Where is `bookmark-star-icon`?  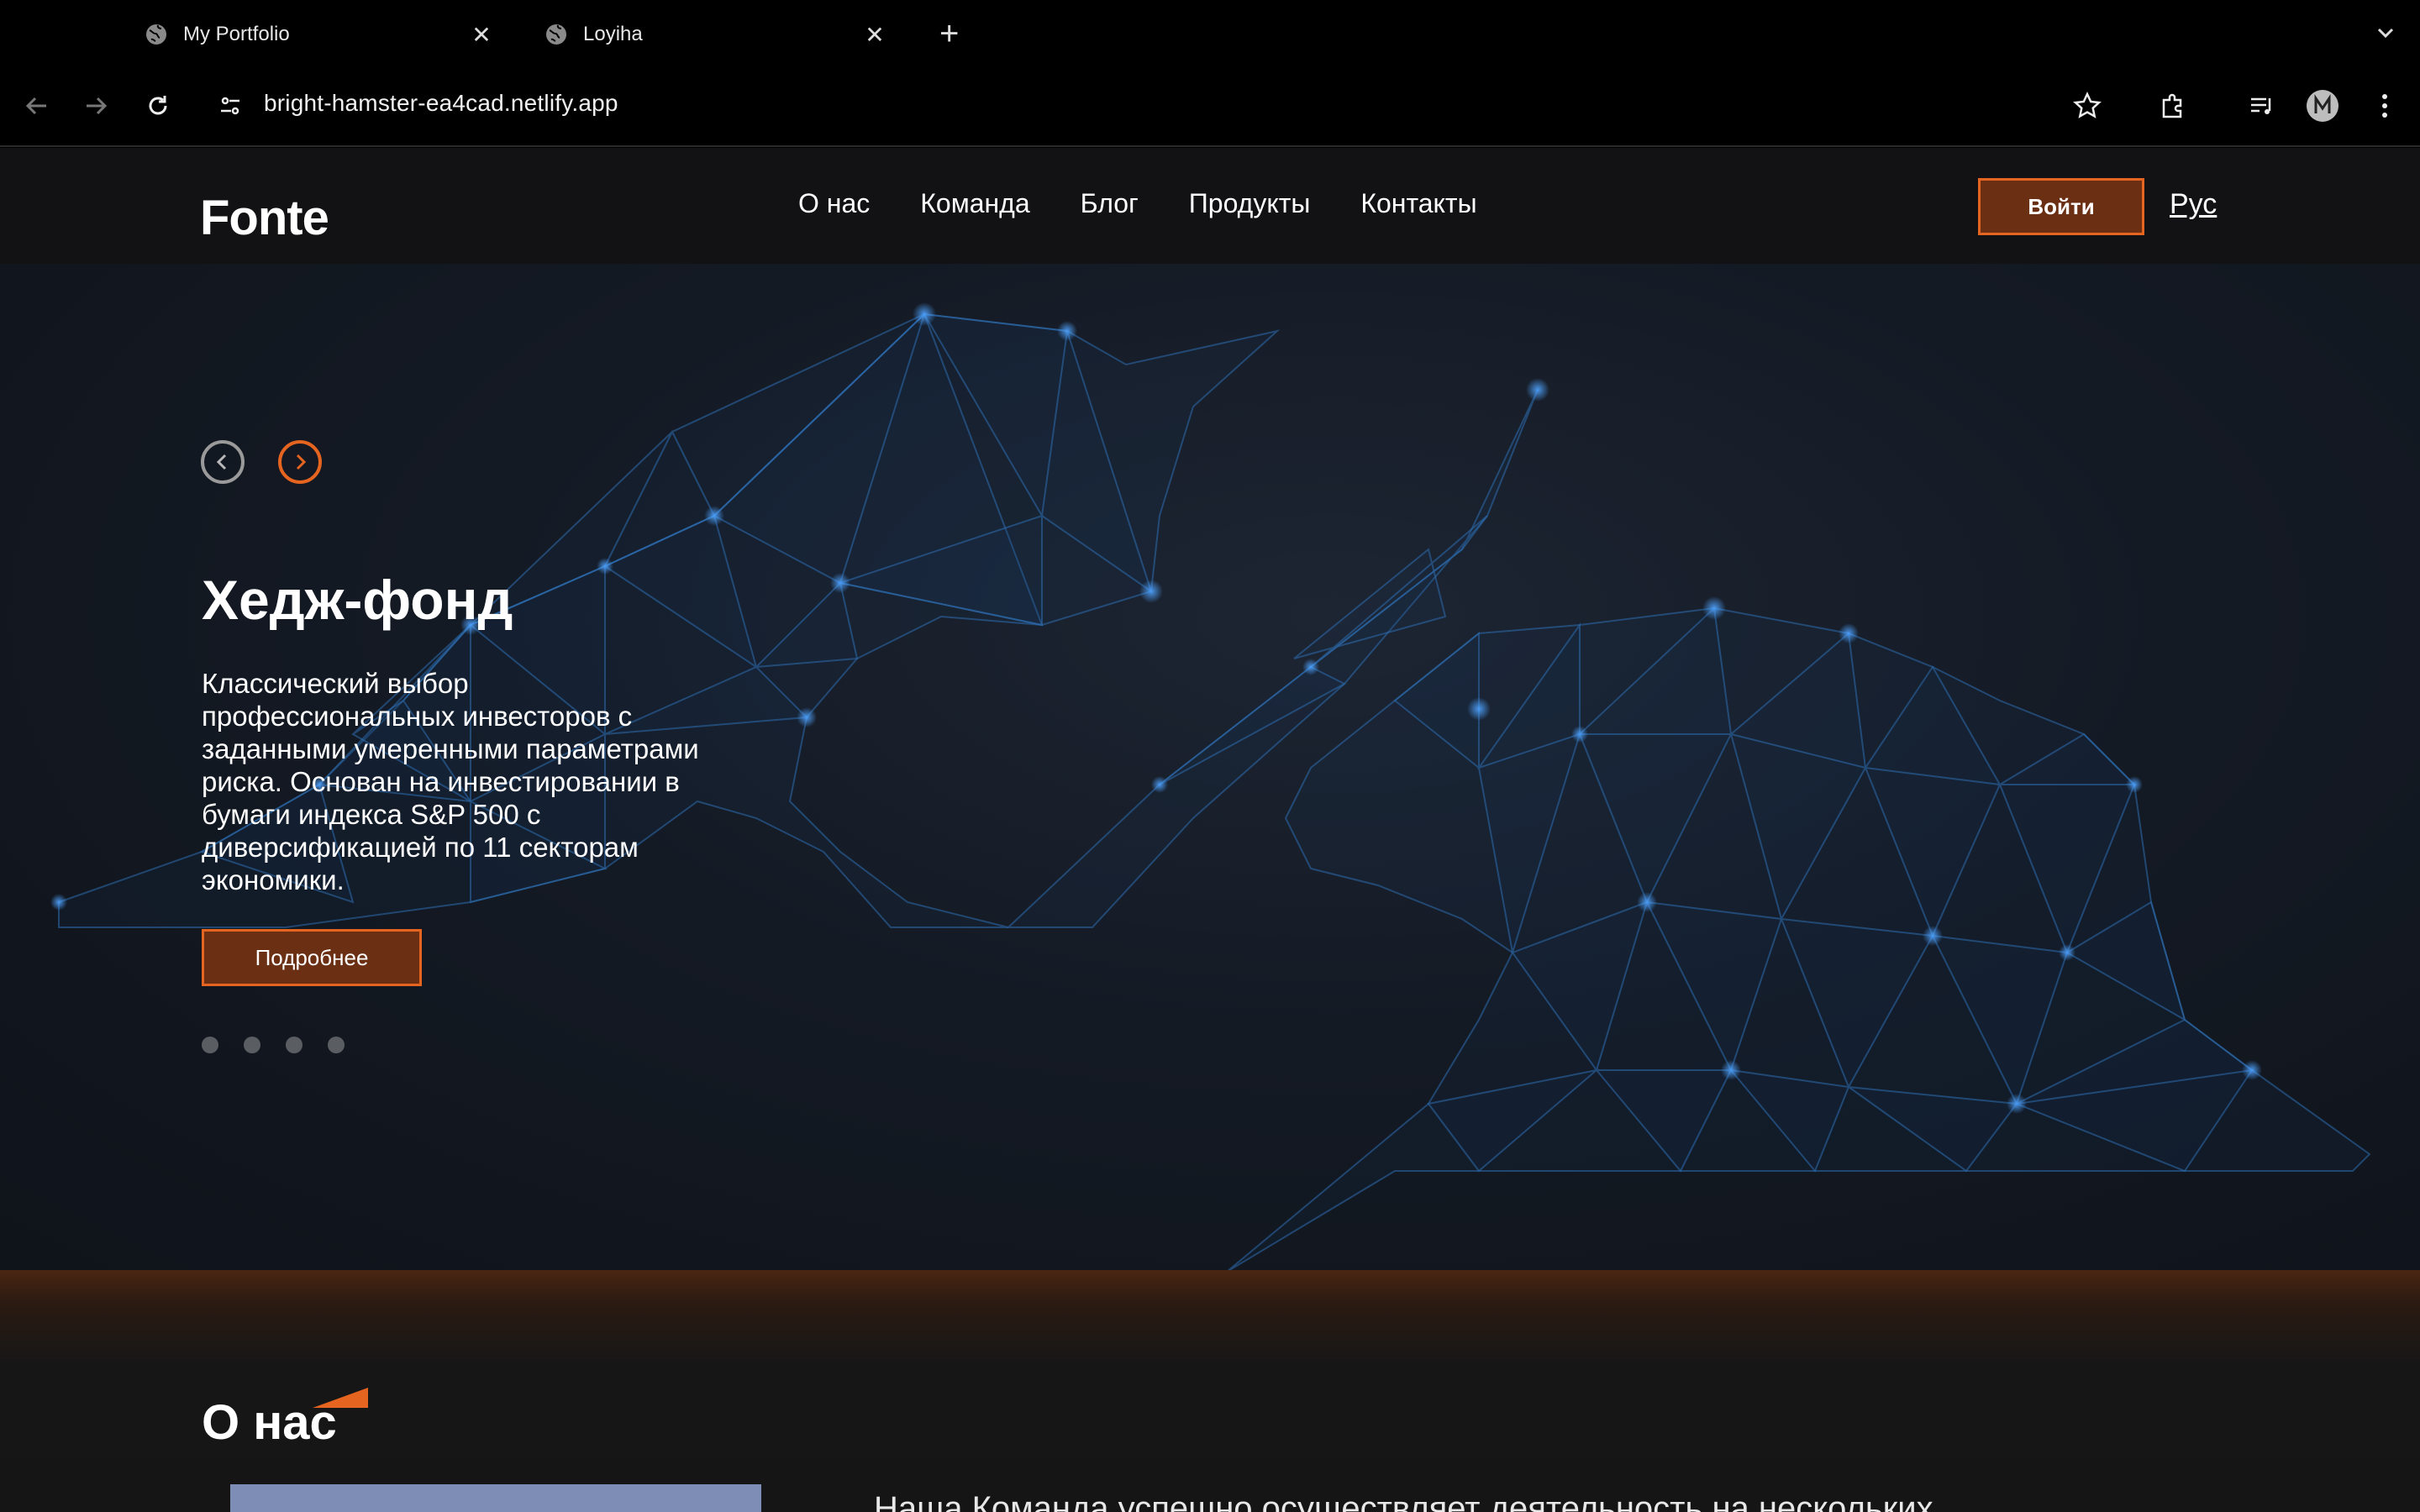
bookmark-star-icon is located at coordinates (2087, 106).